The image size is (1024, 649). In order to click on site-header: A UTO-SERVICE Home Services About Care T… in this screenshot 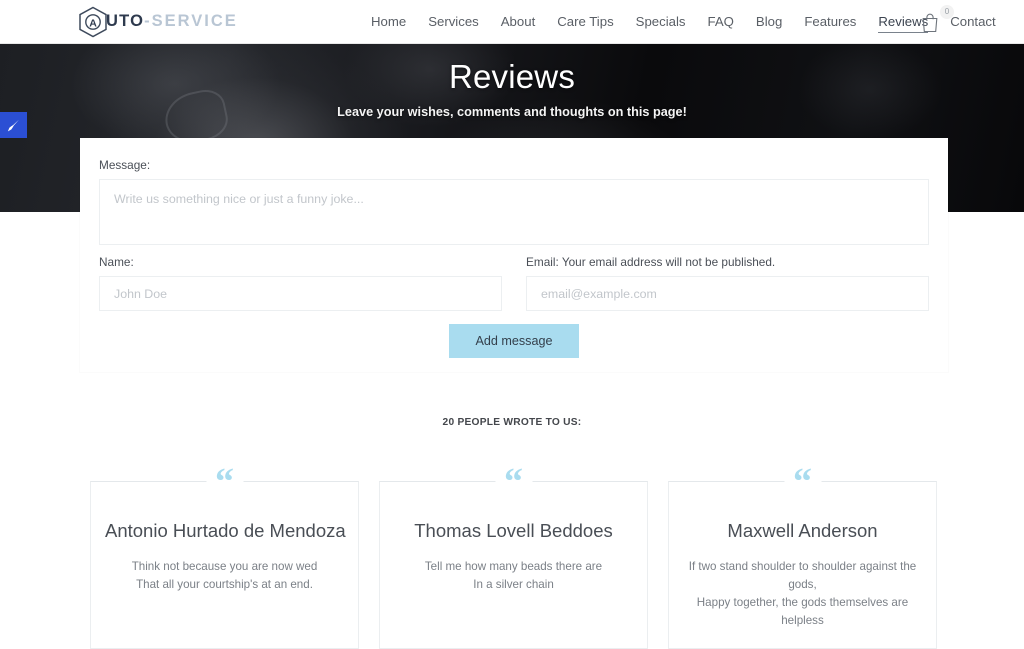, I will do `click(512, 22)`.